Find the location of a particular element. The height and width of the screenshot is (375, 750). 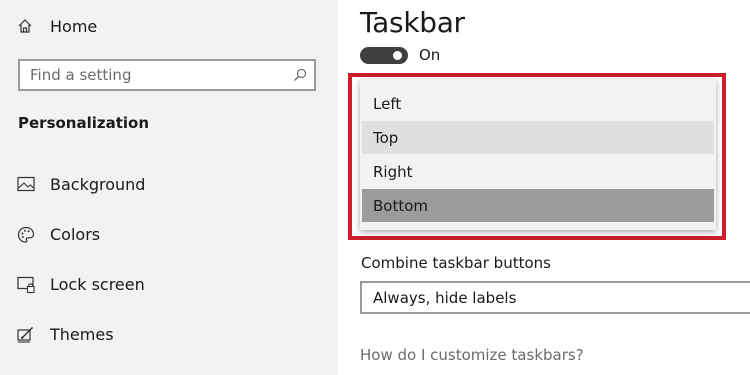

home-icon is located at coordinates (25, 26).